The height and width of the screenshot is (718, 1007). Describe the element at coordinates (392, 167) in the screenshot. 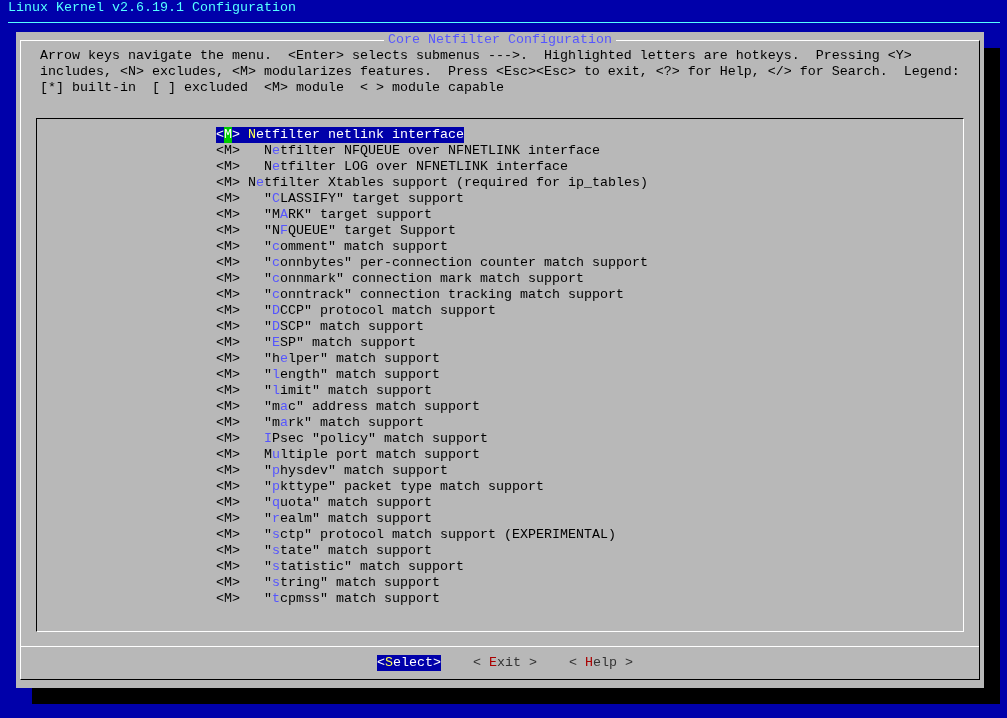

I see `menu-item: <M> Netfilter LOG over NFNETLINK interface` at that location.